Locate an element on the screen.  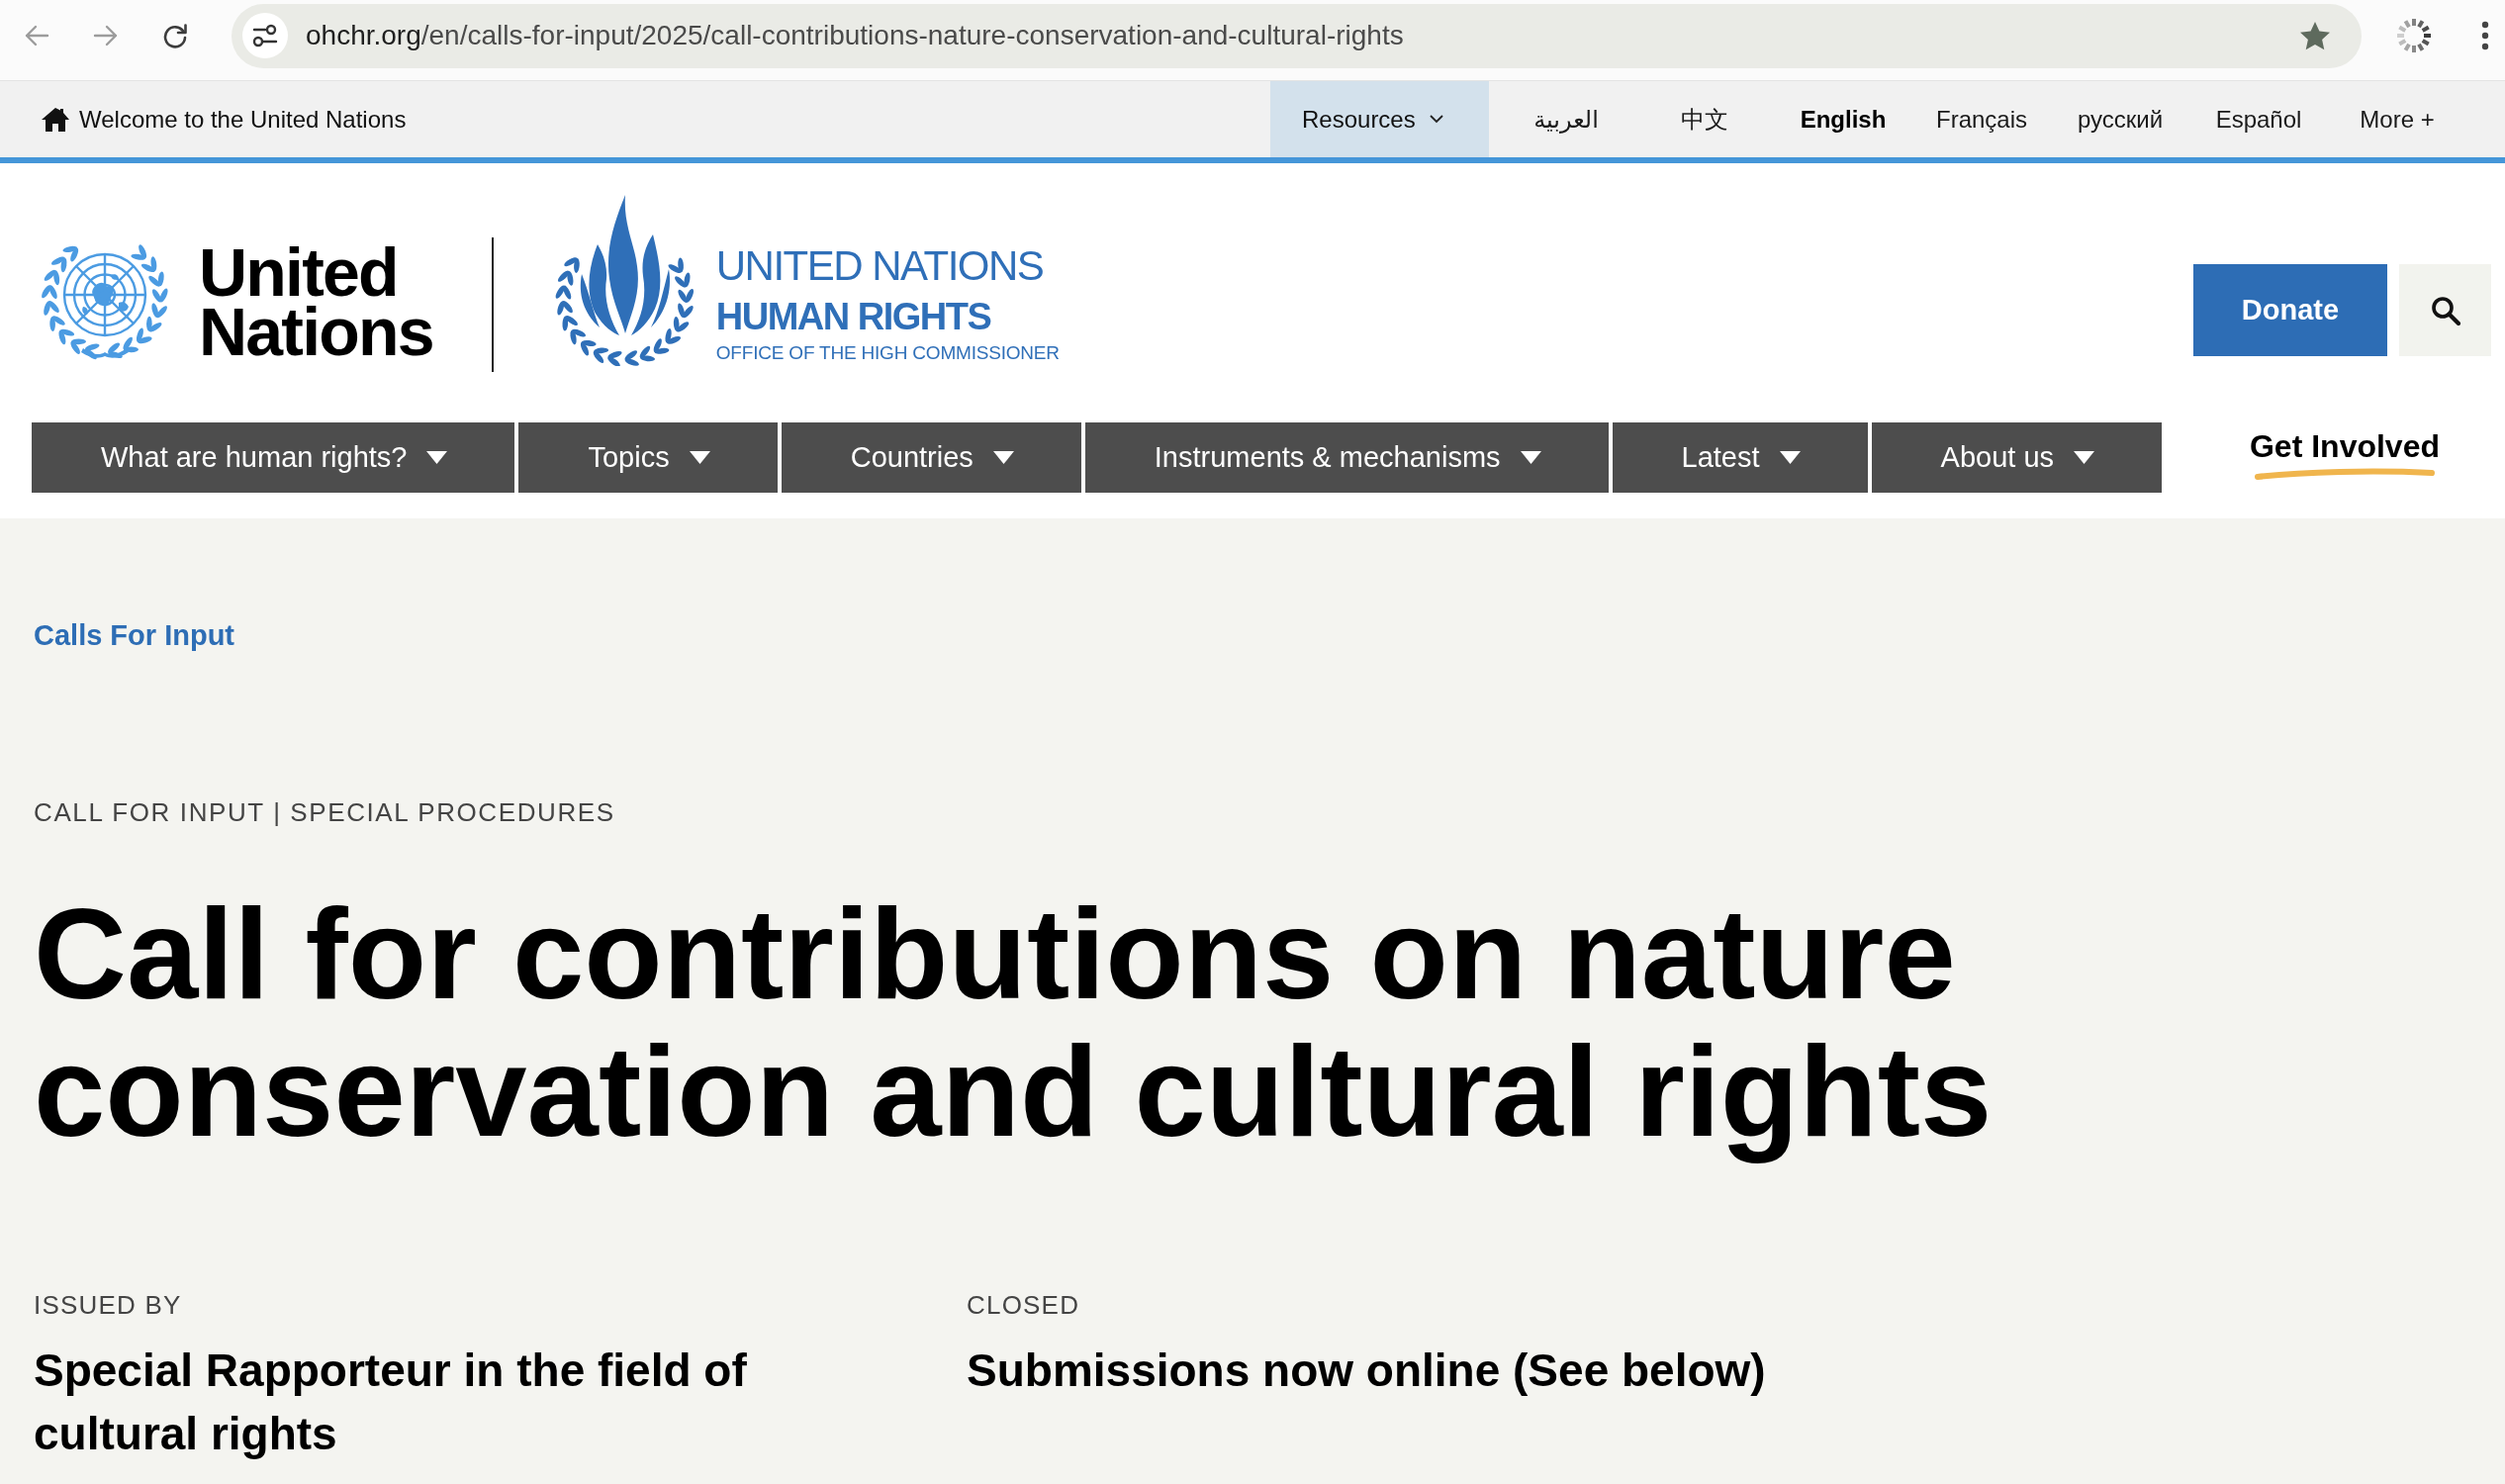
nav-menu-button: Countries is located at coordinates (931, 457).